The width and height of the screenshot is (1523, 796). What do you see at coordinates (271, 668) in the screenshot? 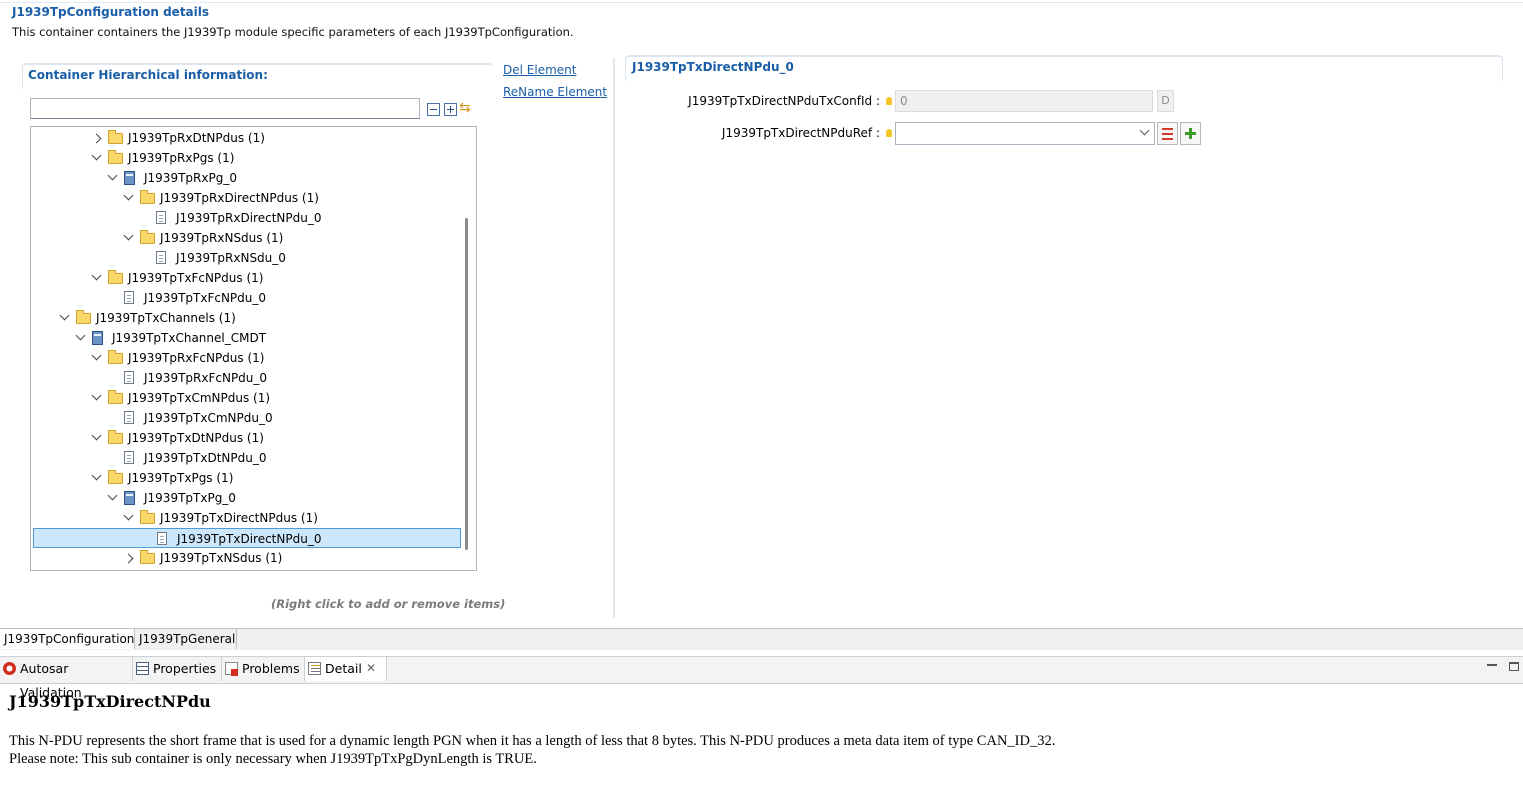
I see `tab-label: Problems` at bounding box center [271, 668].